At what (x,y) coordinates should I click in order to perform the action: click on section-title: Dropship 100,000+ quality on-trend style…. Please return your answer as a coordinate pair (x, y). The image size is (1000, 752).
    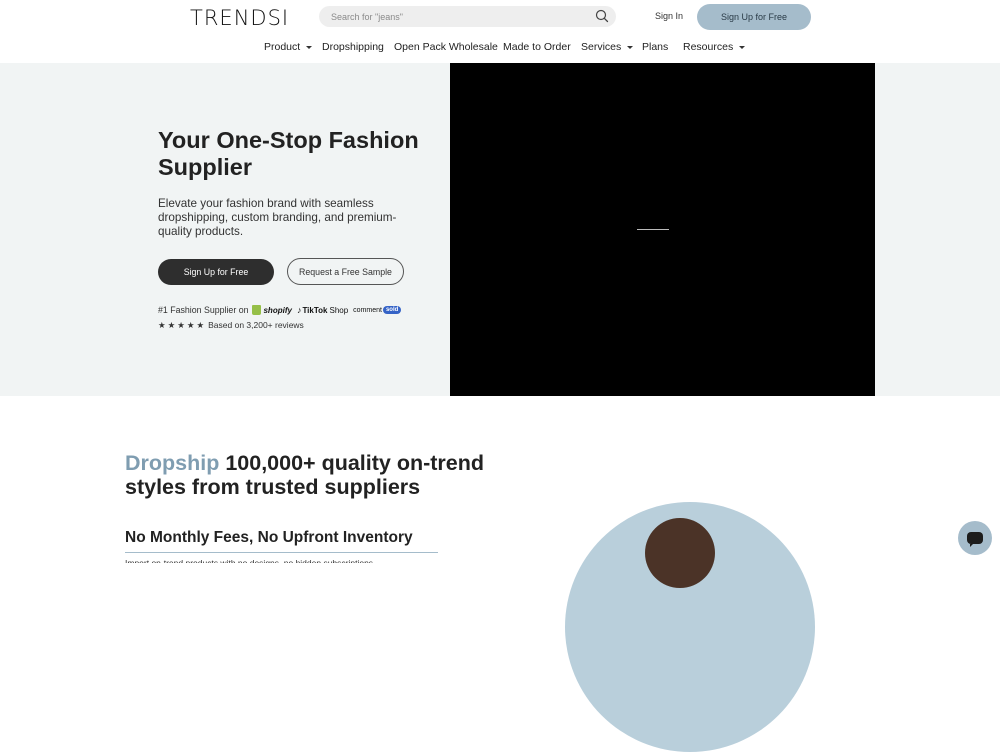
    Looking at the image, I should click on (335, 475).